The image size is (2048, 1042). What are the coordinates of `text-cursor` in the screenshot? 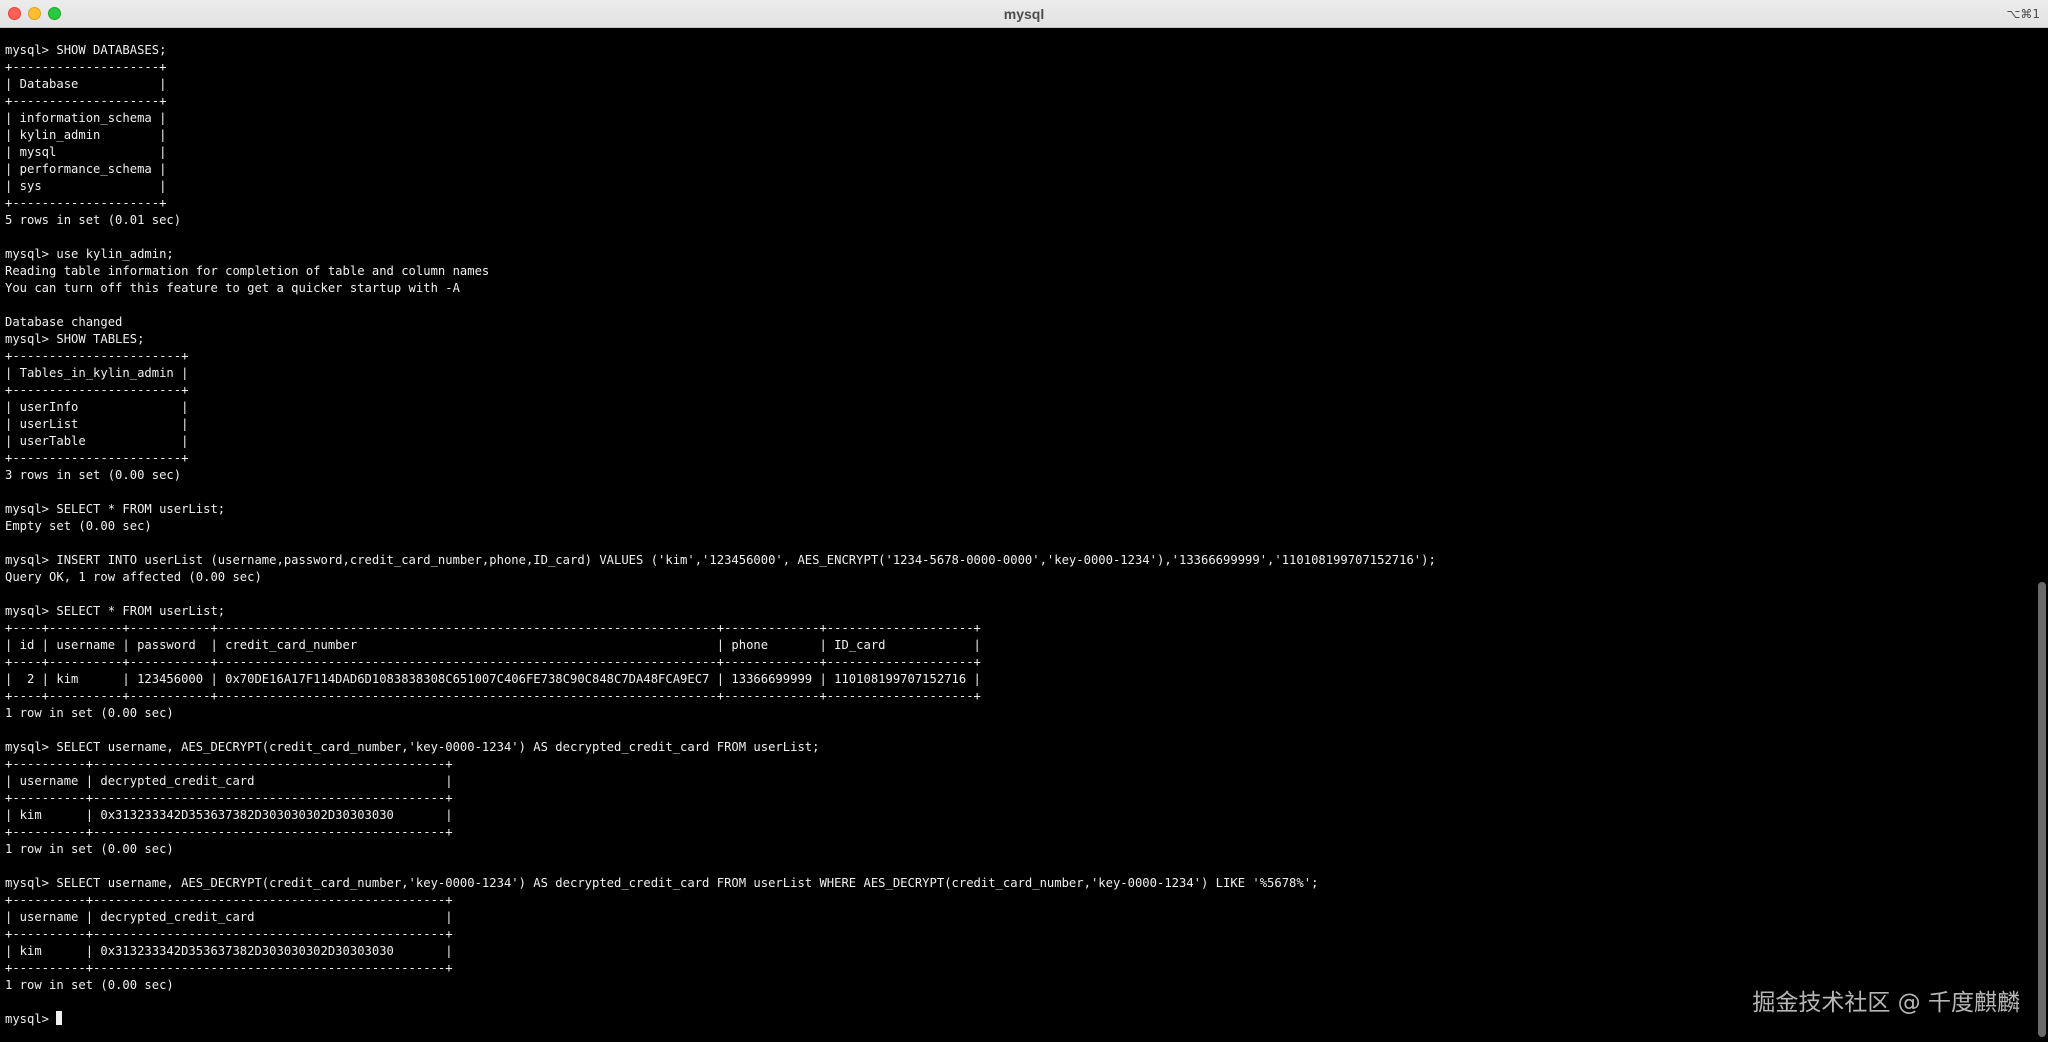 It's located at (59, 1018).